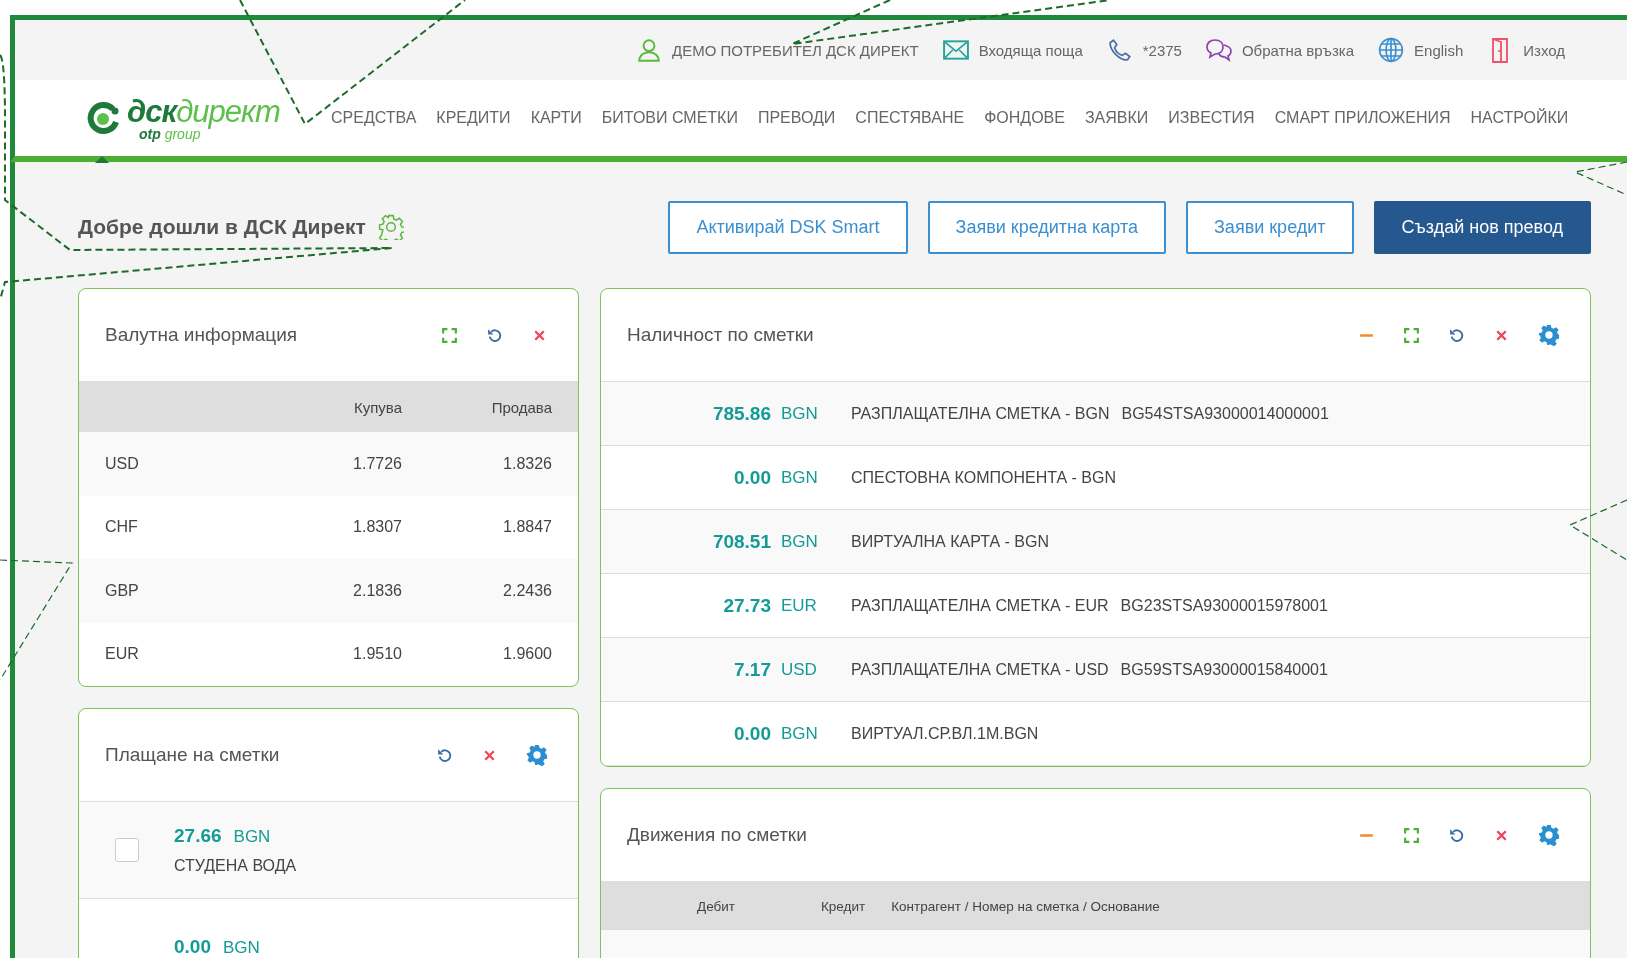 Image resolution: width=1627 pixels, height=958 pixels. What do you see at coordinates (980, 413) in the screenshot?
I see `account-name: РАЗПЛАЩАТЕЛНА СМЕТКА - BGN` at bounding box center [980, 413].